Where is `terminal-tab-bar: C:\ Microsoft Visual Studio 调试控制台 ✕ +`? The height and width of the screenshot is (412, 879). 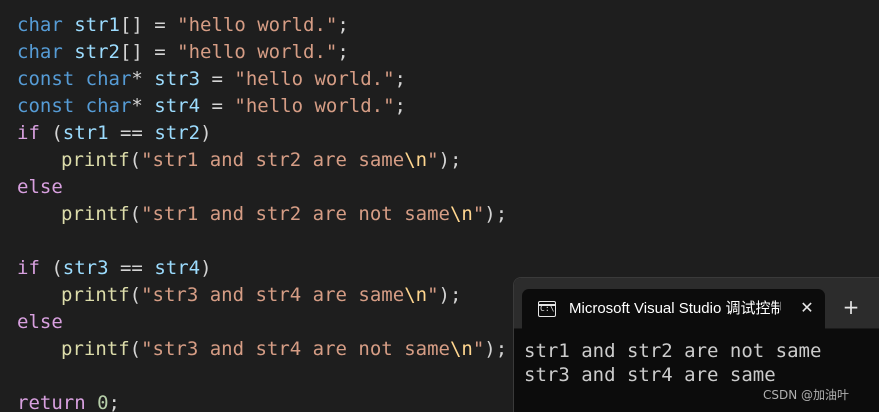 terminal-tab-bar: C:\ Microsoft Visual Studio 调试控制台 ✕ + is located at coordinates (696, 303).